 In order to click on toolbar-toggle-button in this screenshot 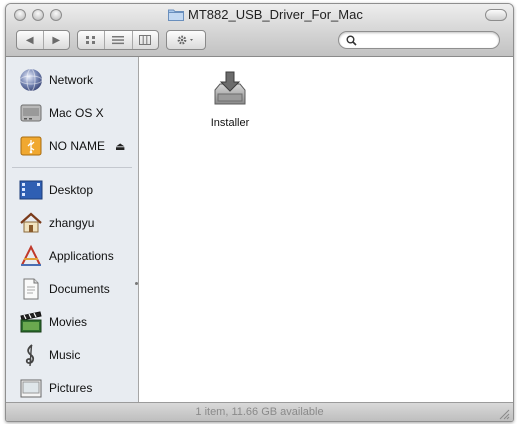, I will do `click(496, 15)`.